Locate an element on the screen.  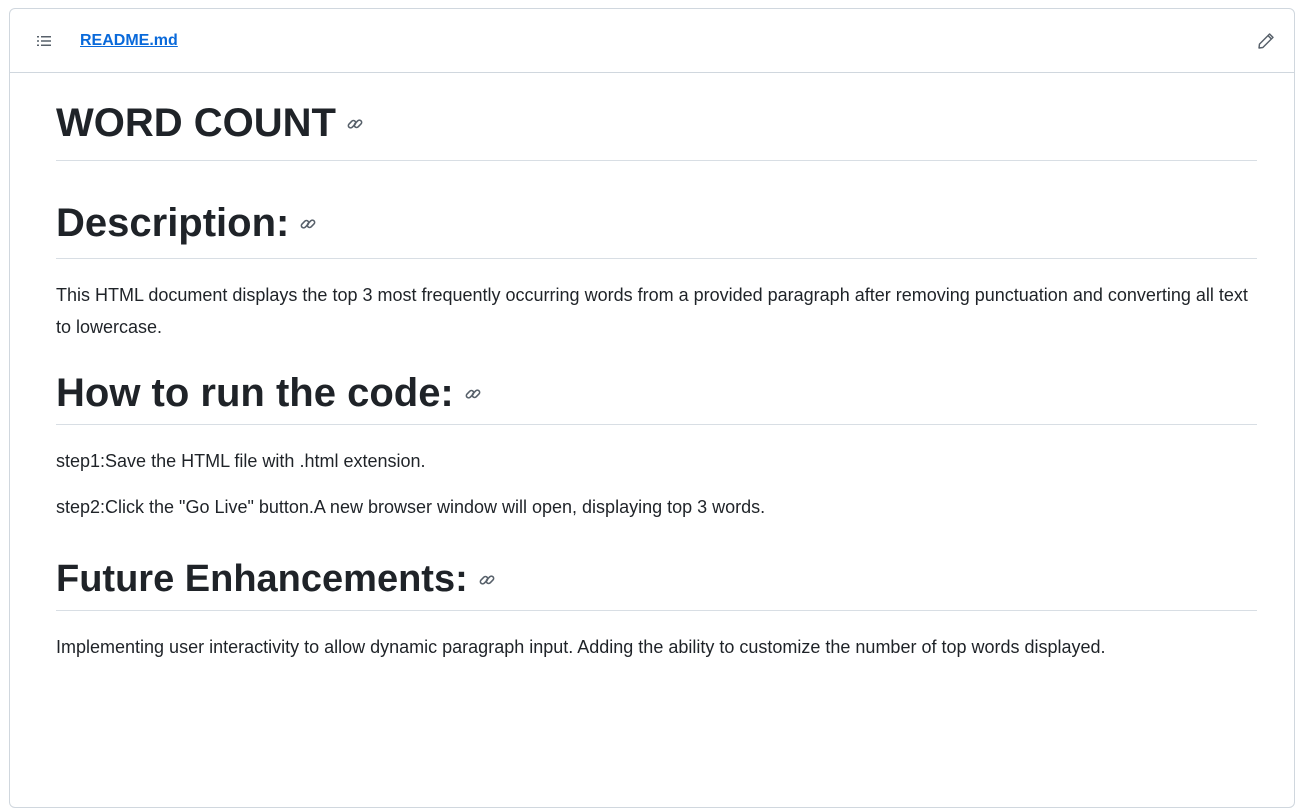
readme-title: WORD COUNT is located at coordinates (656, 117).